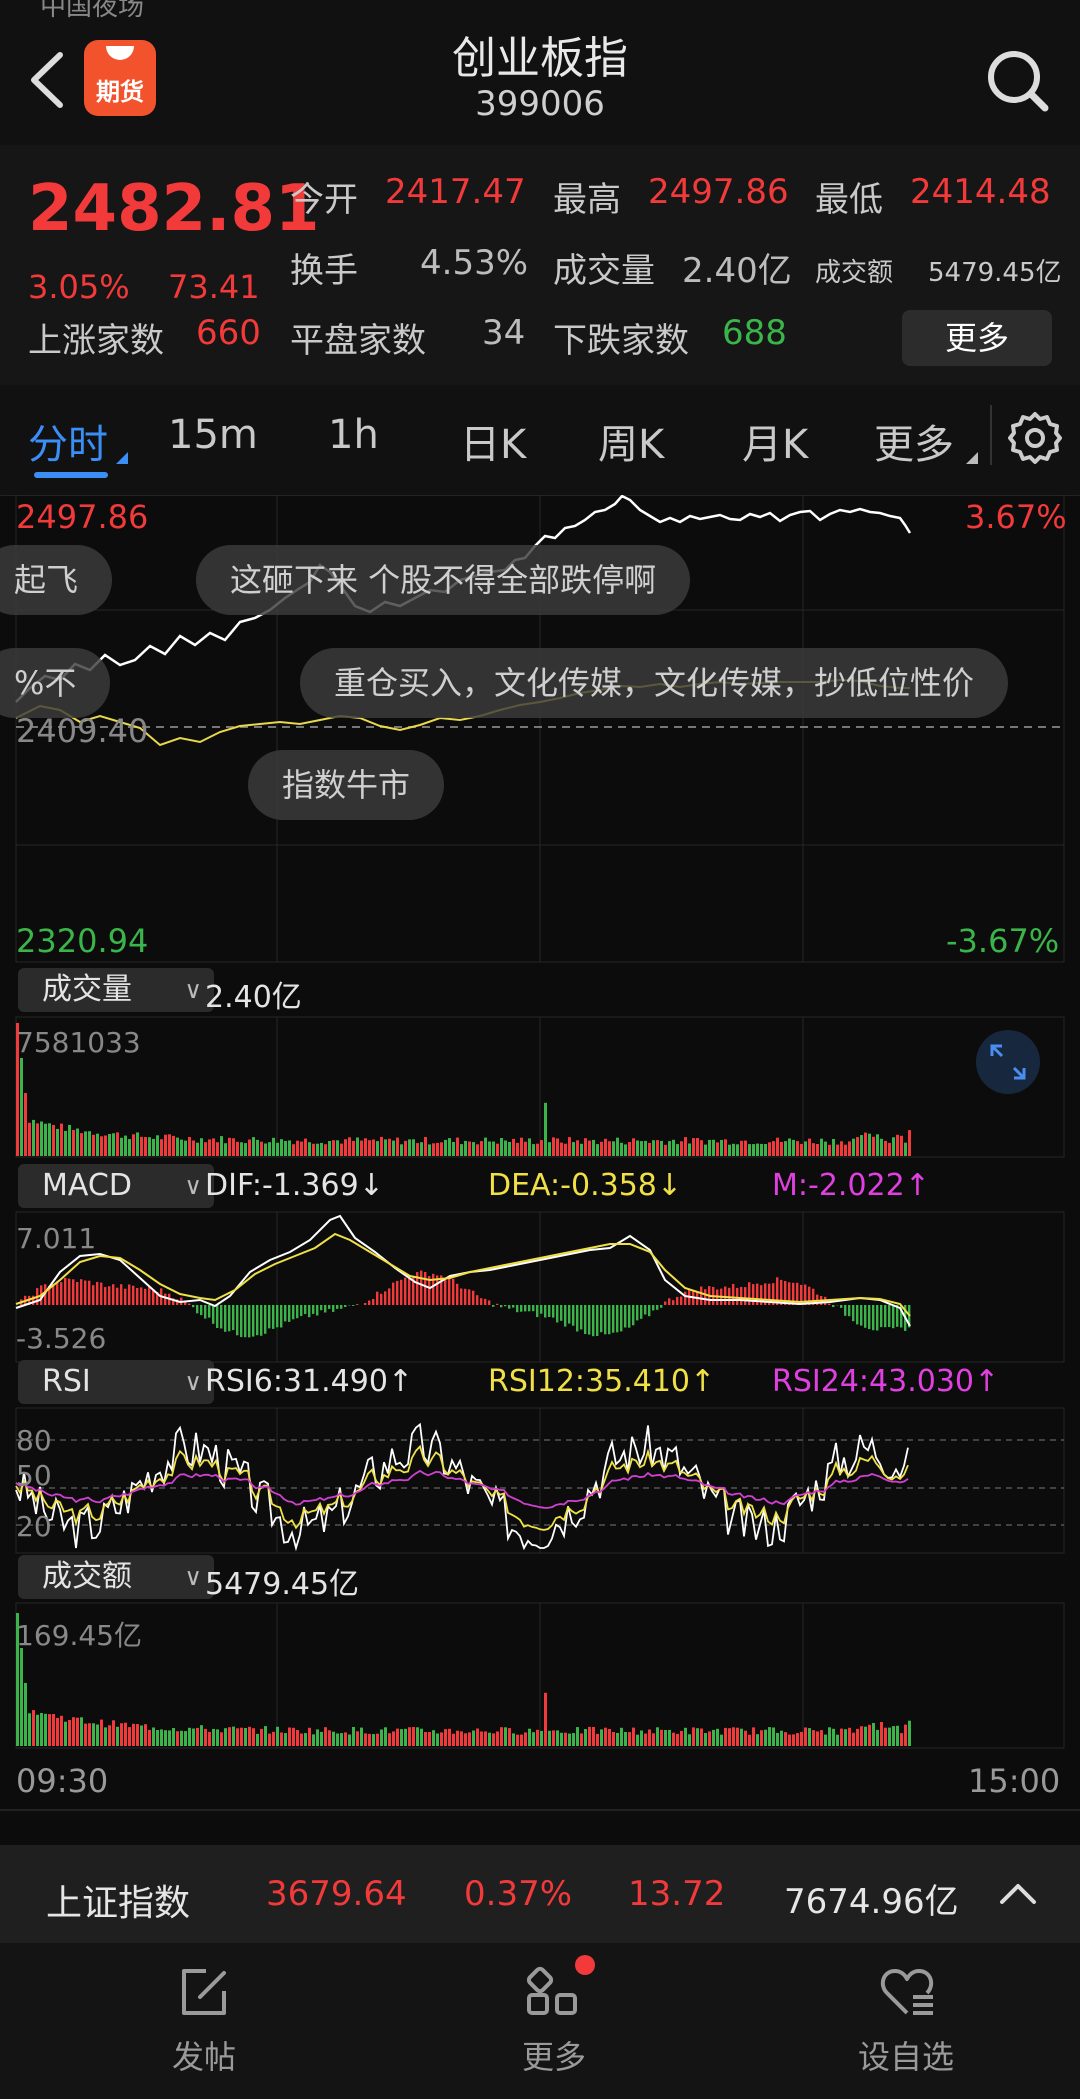 The height and width of the screenshot is (2099, 1080). What do you see at coordinates (493, 441) in the screenshot?
I see `tab-day: 日K` at bounding box center [493, 441].